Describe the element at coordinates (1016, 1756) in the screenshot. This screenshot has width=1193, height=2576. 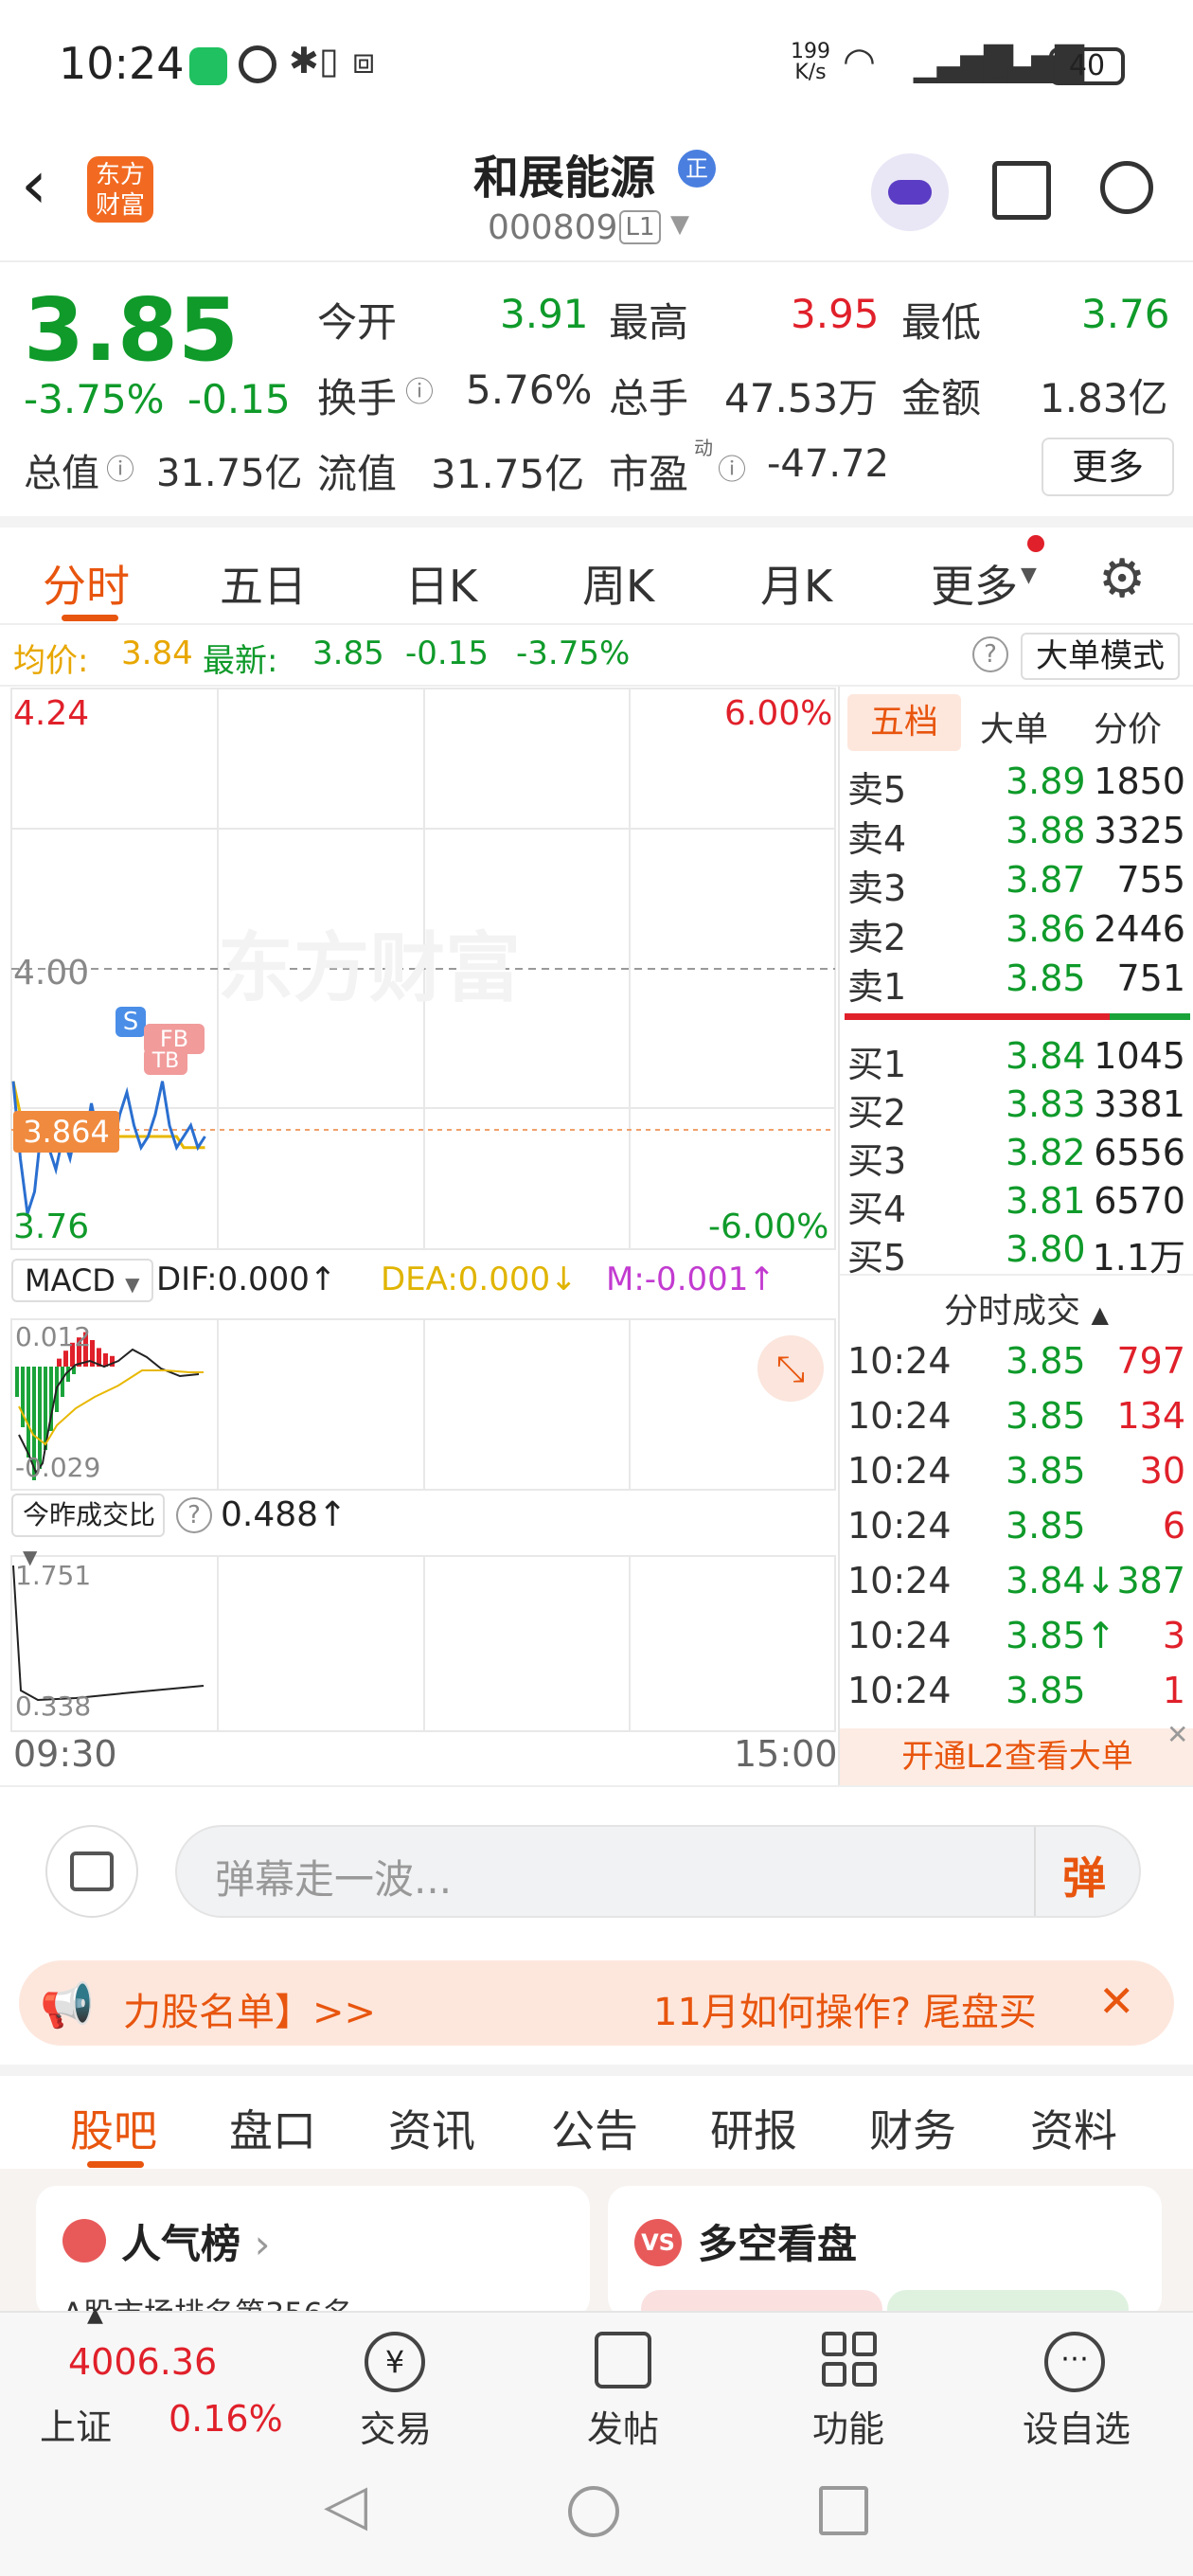
I see `l2-link: 开通L2查看大单` at that location.